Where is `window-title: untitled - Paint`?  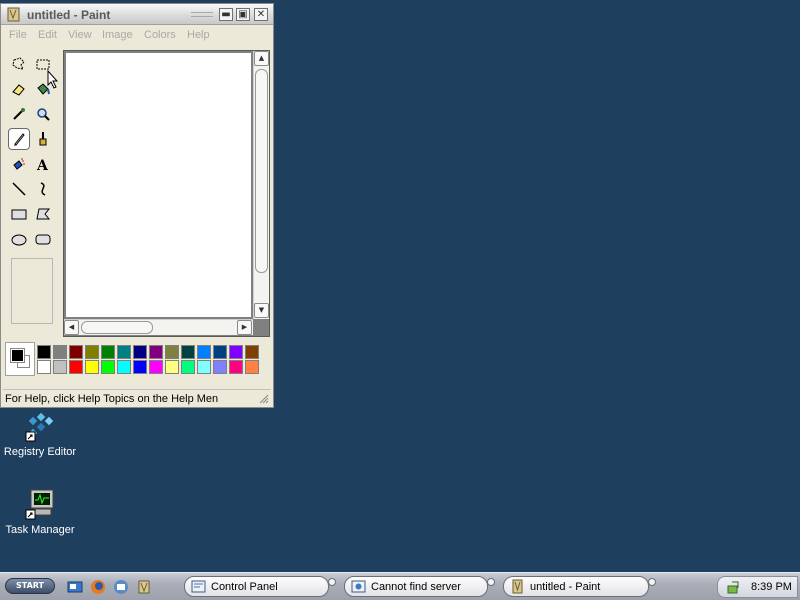
window-title: untitled - Paint is located at coordinates (69, 15).